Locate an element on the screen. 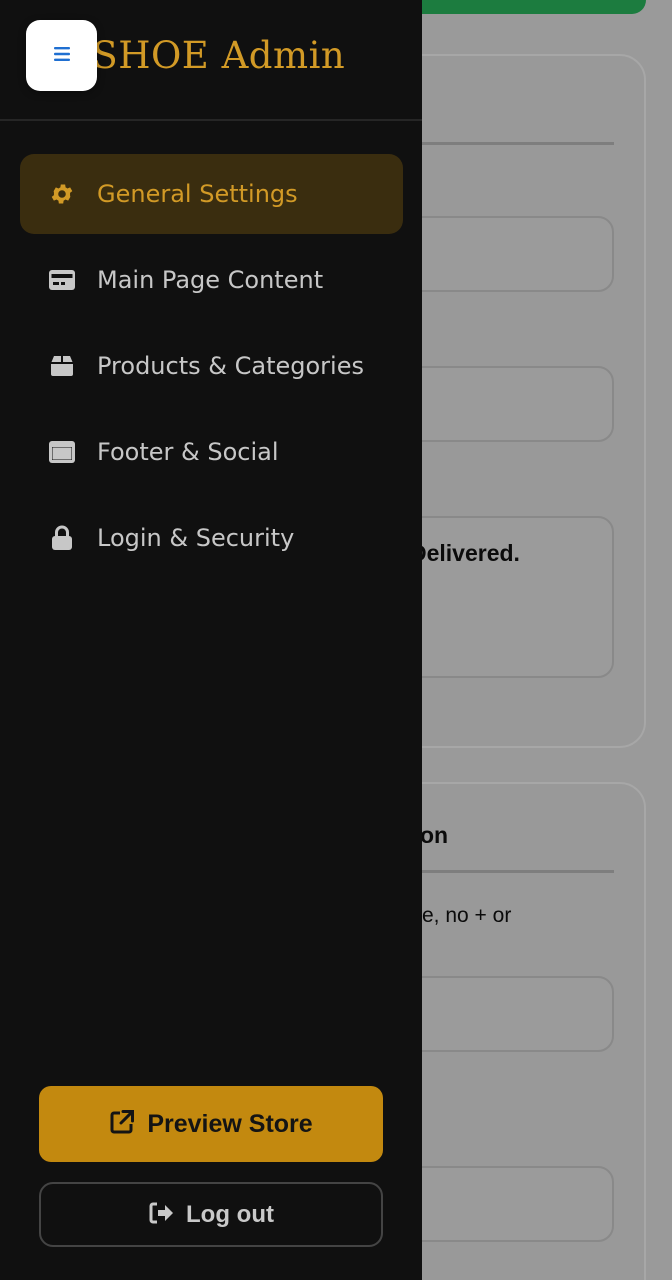 This screenshot has width=672, height=1280. sign-out-icon is located at coordinates (161, 1215).